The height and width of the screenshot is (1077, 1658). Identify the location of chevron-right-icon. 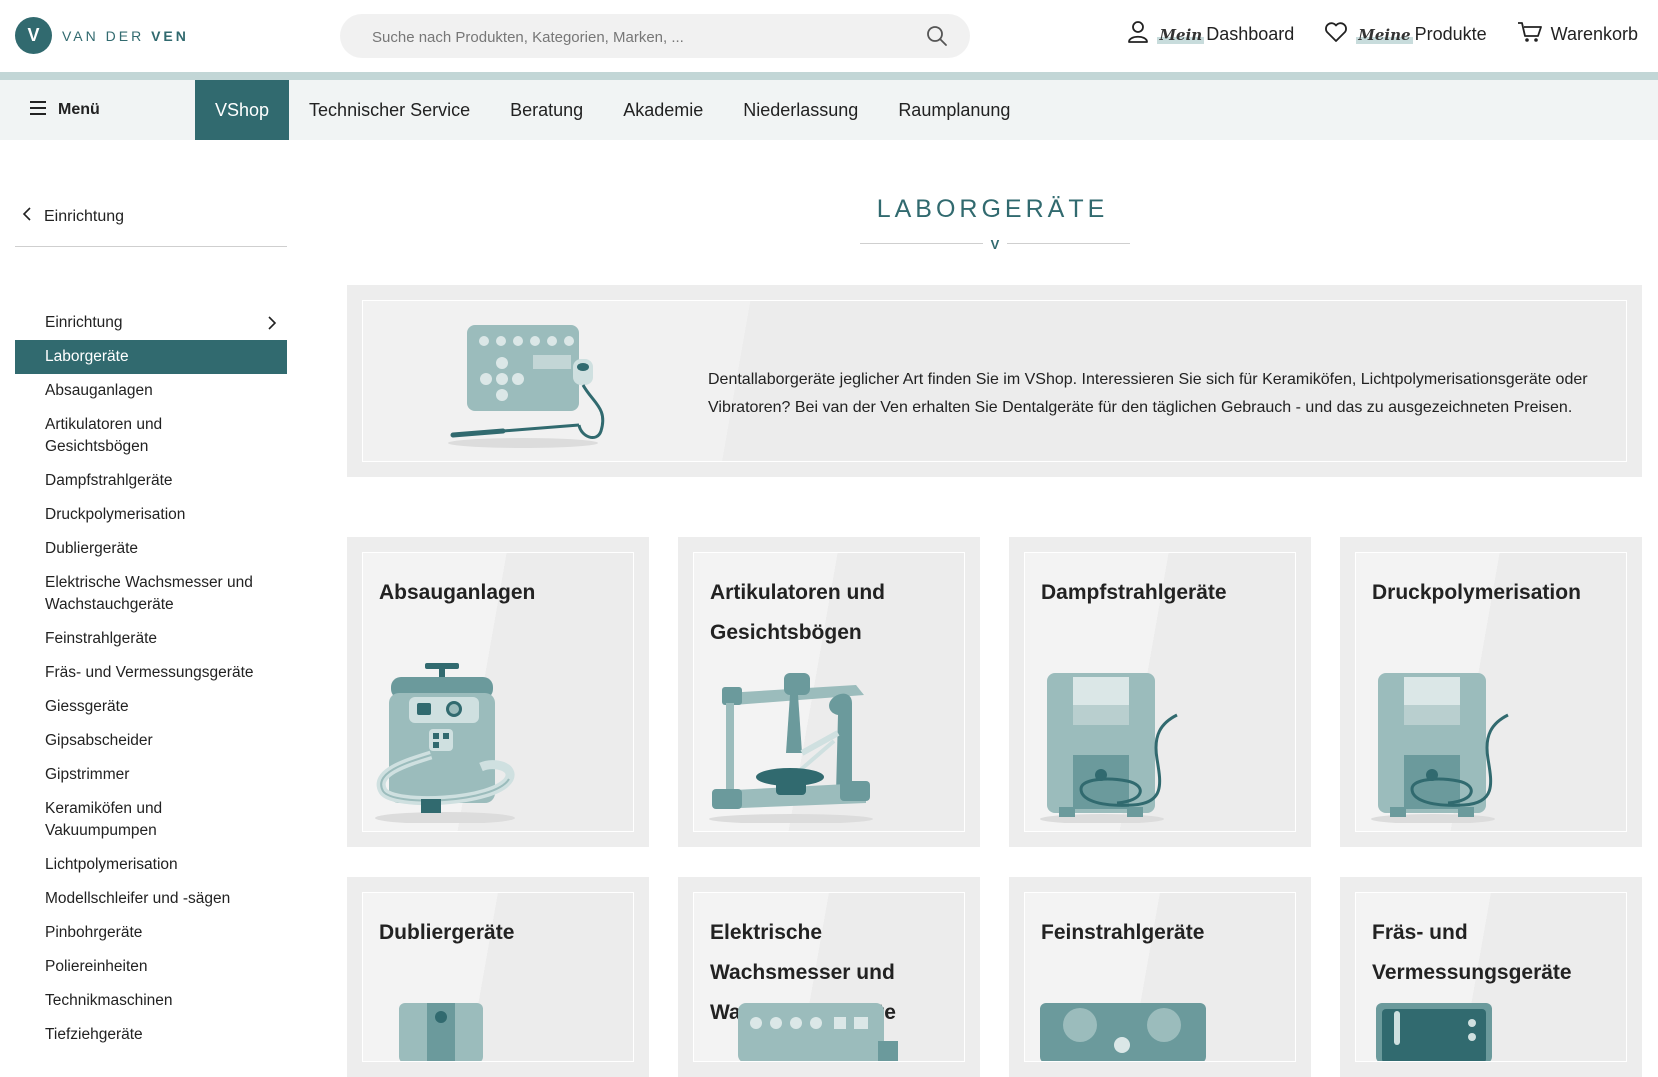
(272, 326).